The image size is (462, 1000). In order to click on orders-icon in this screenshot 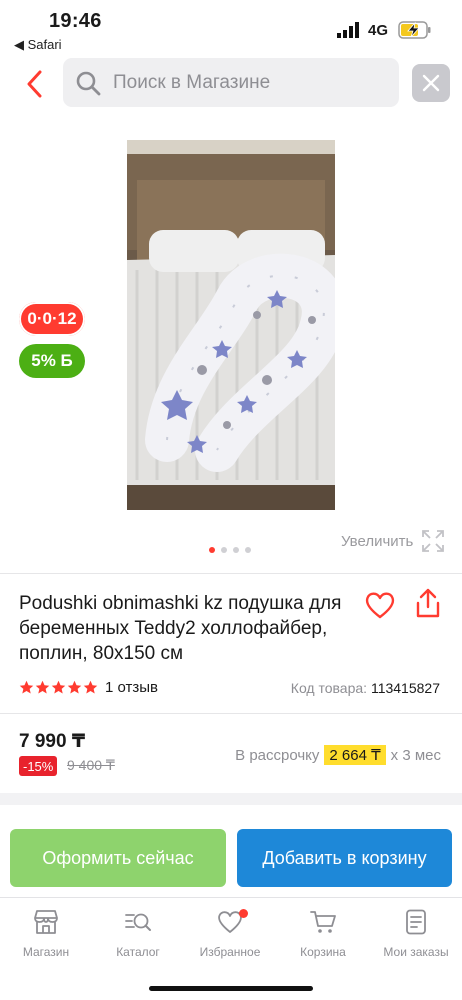, I will do `click(416, 922)`.